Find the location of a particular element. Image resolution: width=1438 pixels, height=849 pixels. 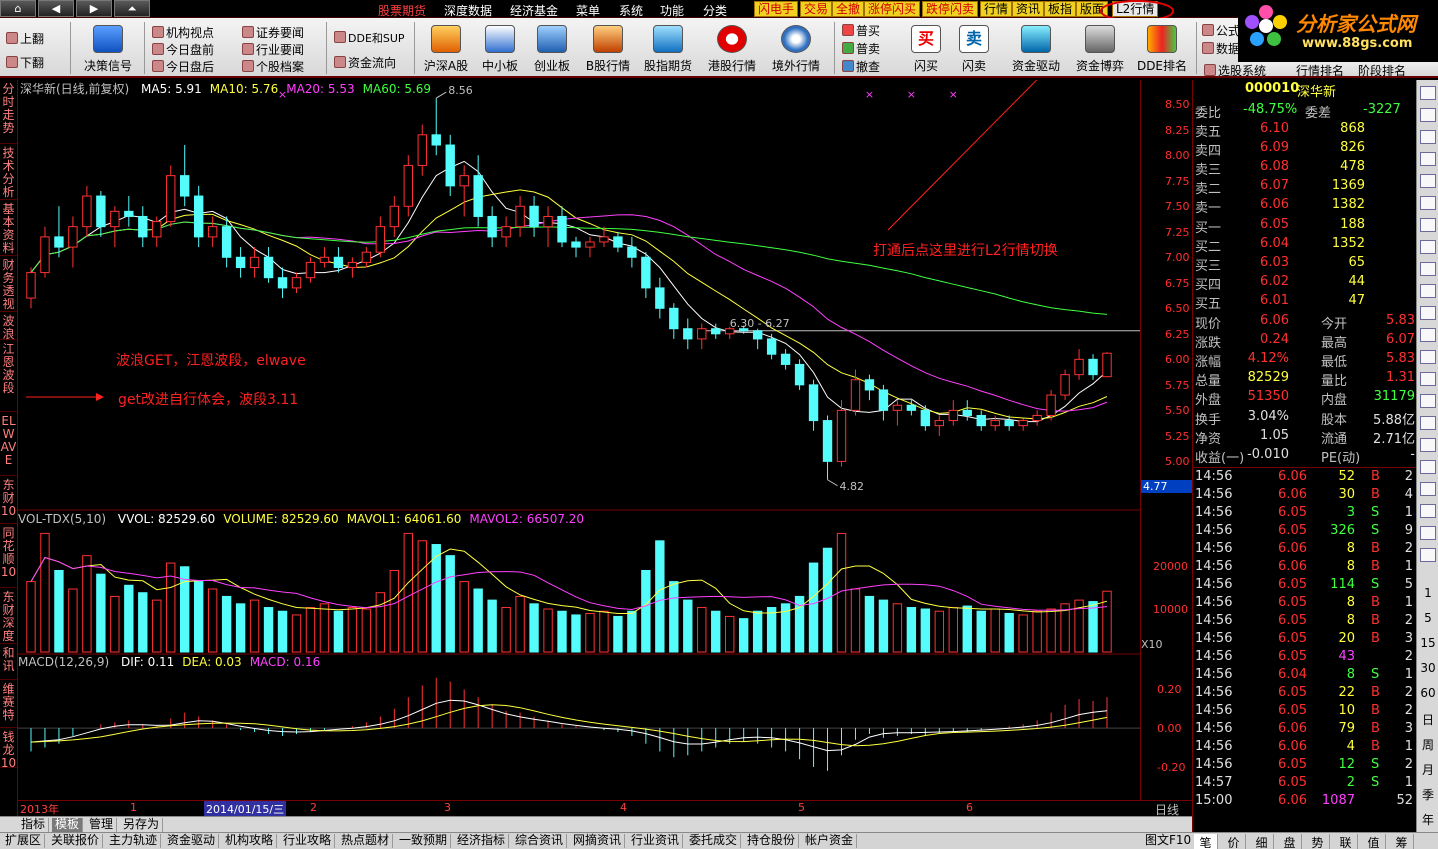

period-日: 日 is located at coordinates (1427, 719).